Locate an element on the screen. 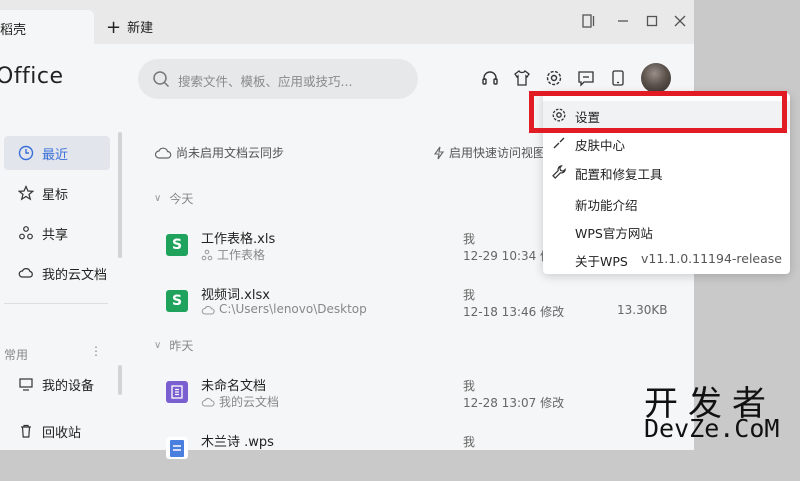  tablet-mode-icon is located at coordinates (589, 21).